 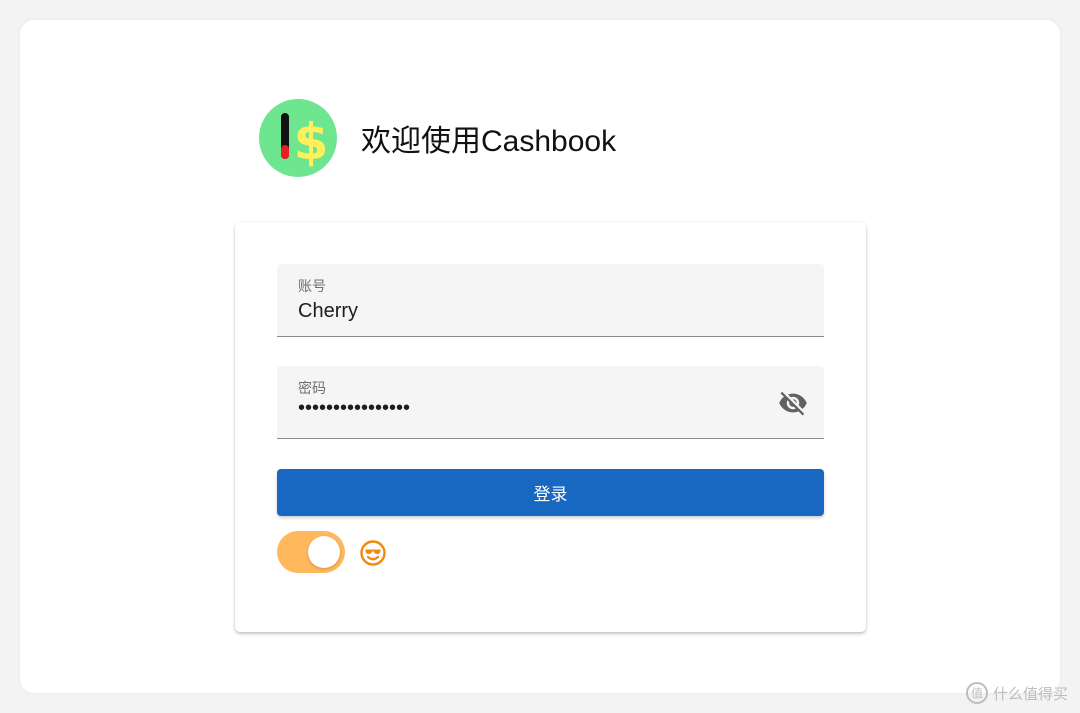 I want to click on cashbook-logo-icon: $, so click(x=298, y=138).